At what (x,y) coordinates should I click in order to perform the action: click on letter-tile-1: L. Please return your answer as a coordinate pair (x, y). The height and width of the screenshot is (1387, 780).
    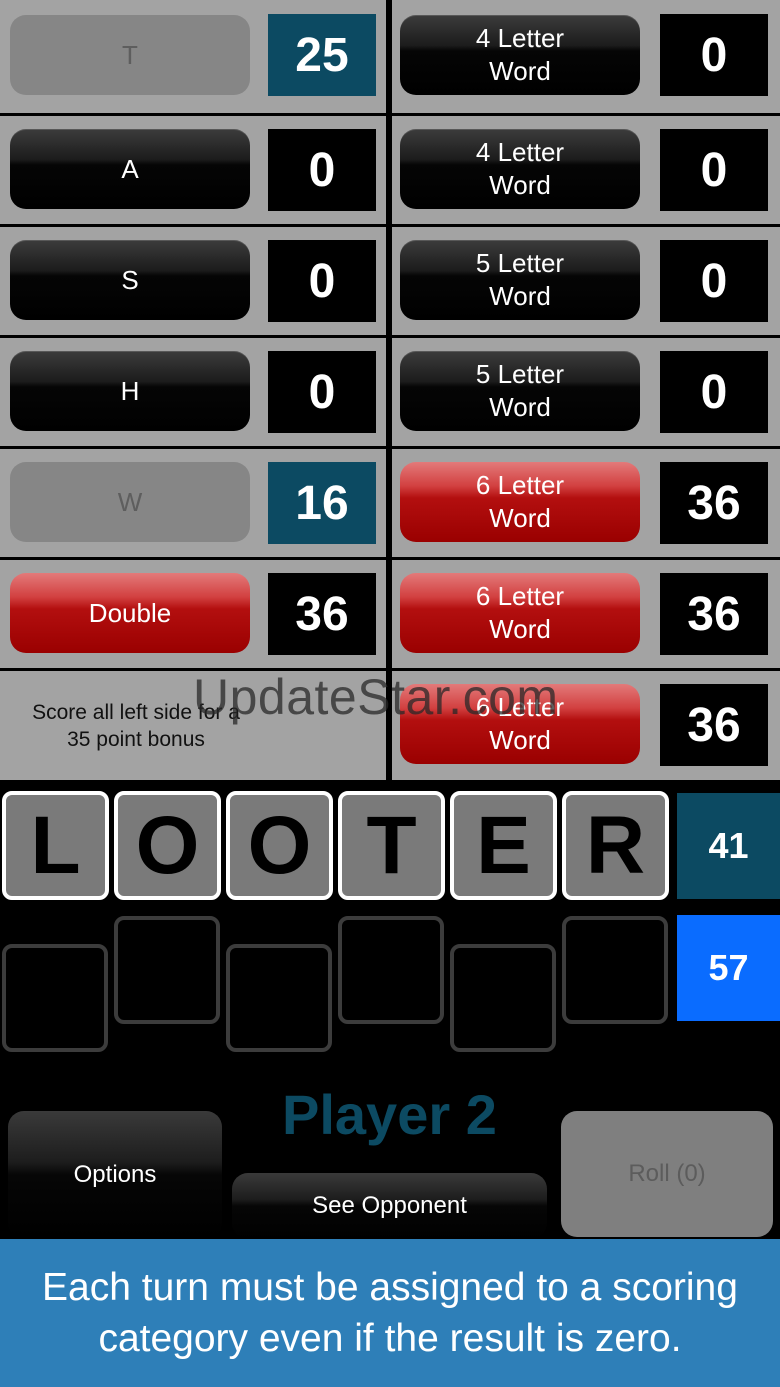
    Looking at the image, I should click on (55, 845).